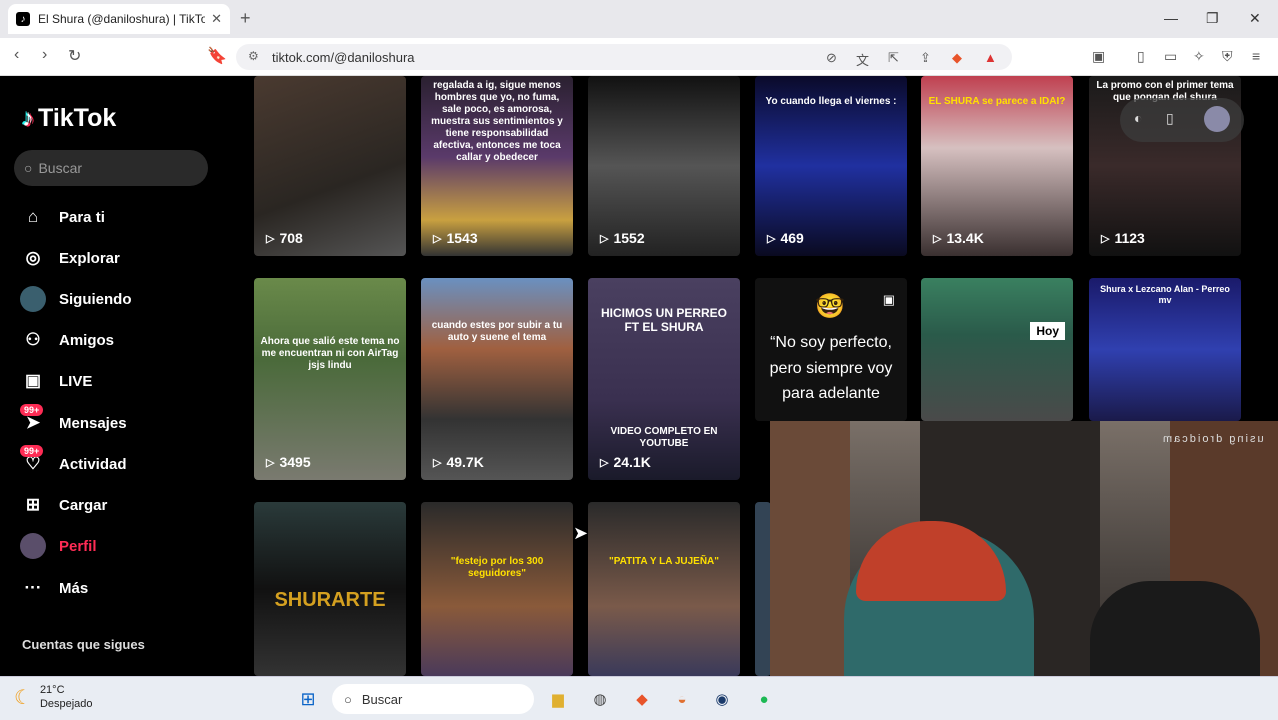  I want to click on video-card: Yo cuando llega el viernes : ▷ 469, so click(831, 166).